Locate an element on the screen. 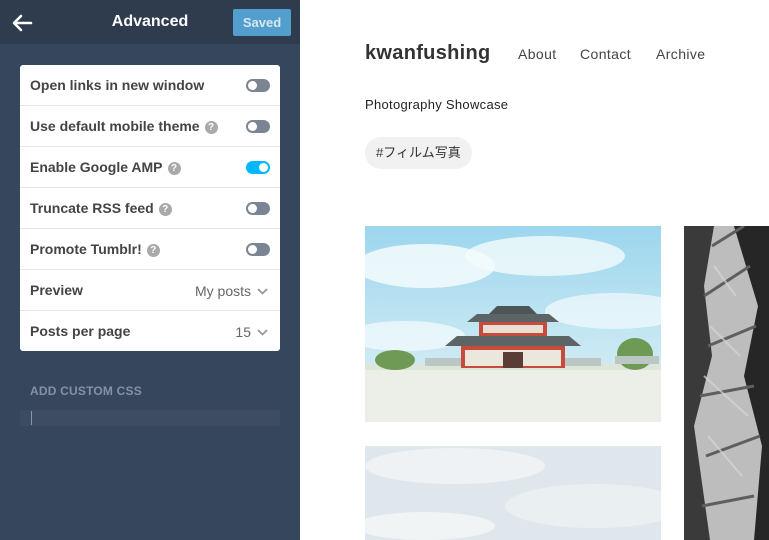  setting-posts-per-page: Posts per page 15 is located at coordinates (150, 331).